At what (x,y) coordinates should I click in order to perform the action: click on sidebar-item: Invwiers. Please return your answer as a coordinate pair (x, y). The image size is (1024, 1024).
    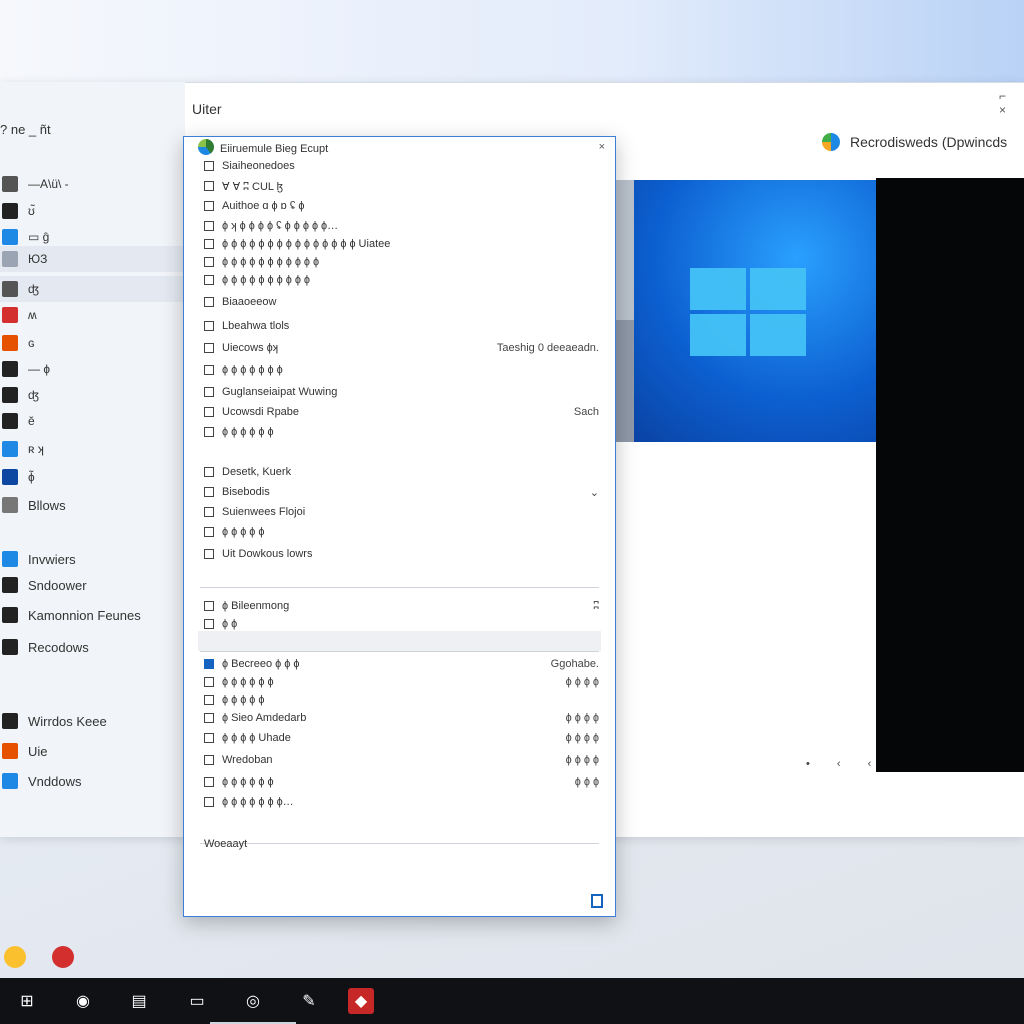
    Looking at the image, I should click on (92, 559).